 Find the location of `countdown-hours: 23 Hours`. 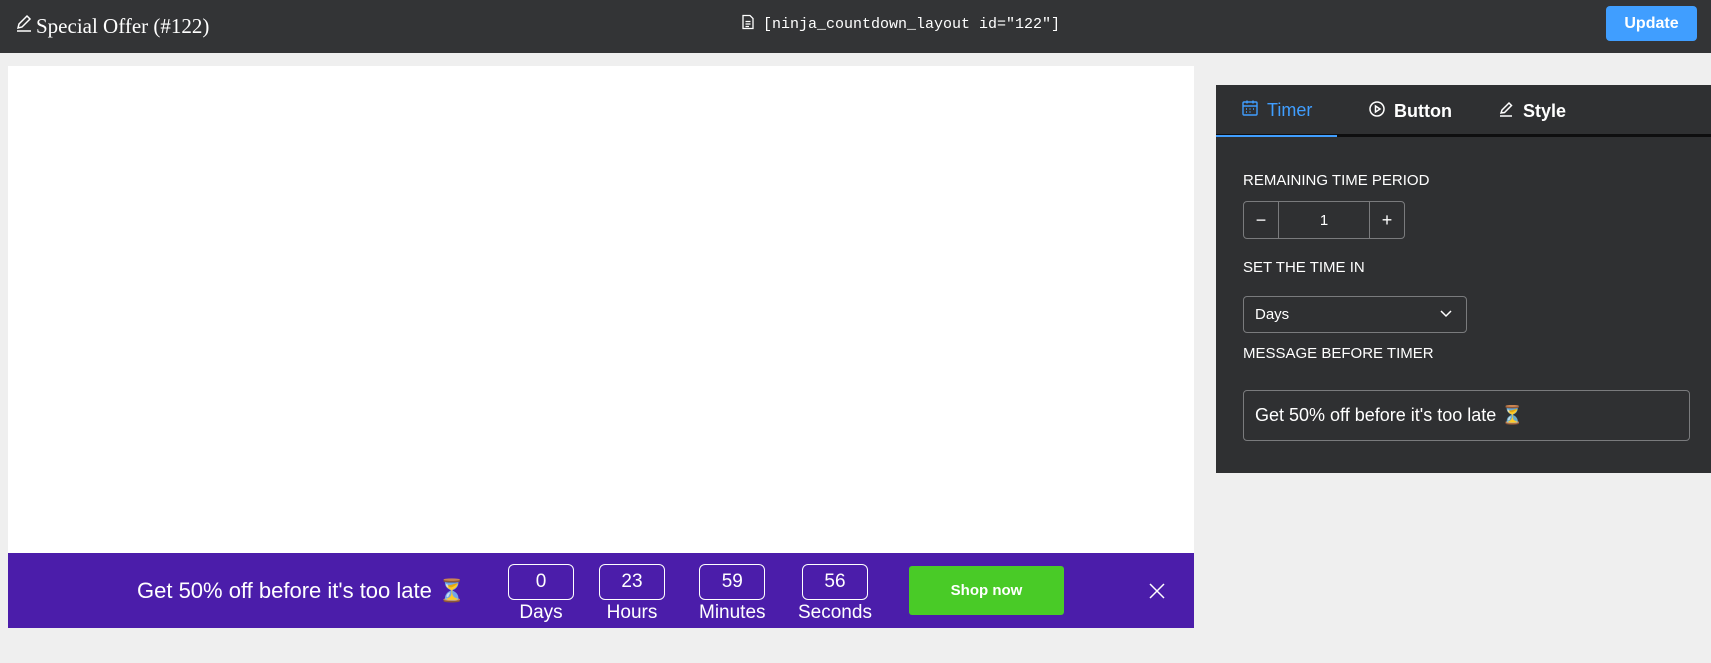

countdown-hours: 23 Hours is located at coordinates (632, 594).